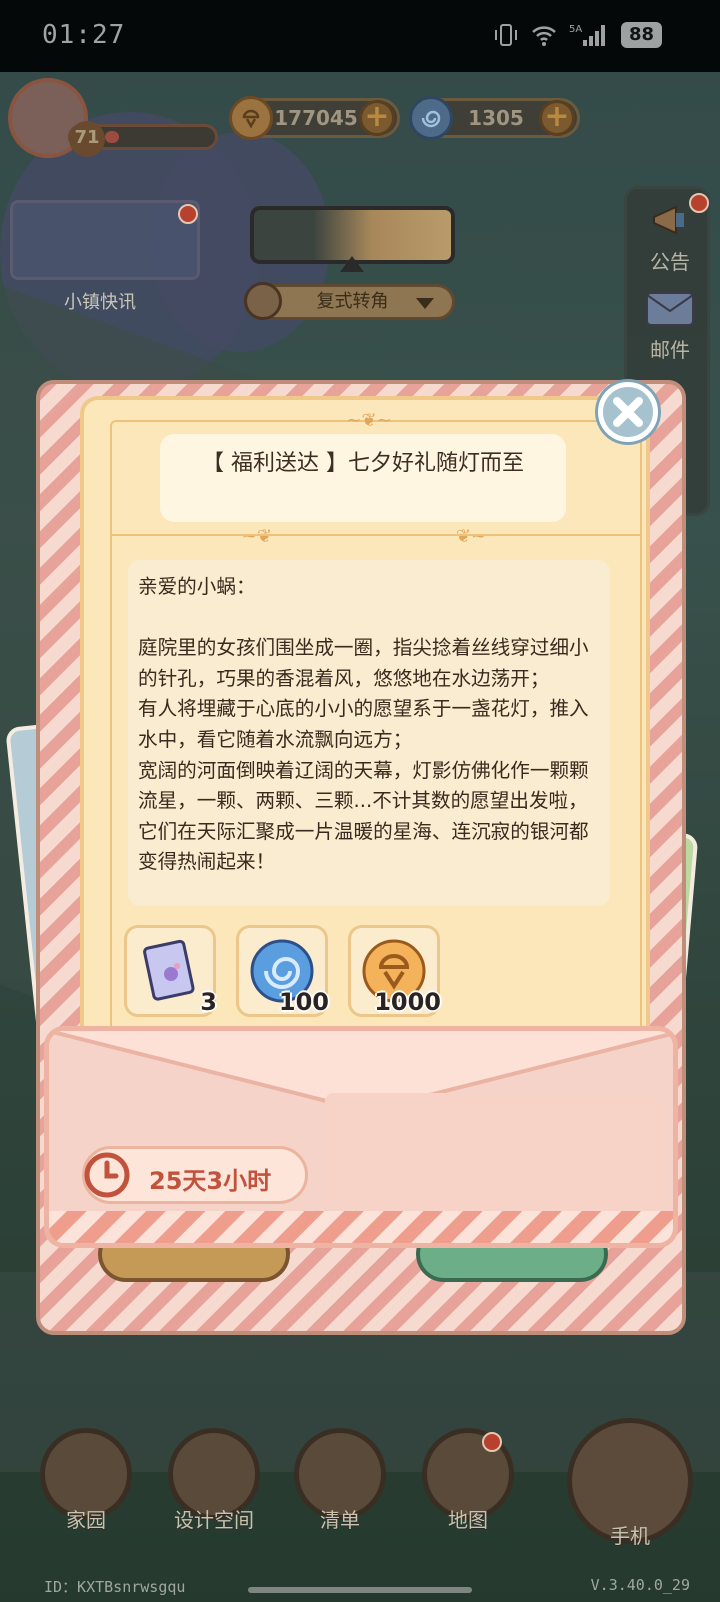 The image size is (720, 1602). What do you see at coordinates (360, 1590) in the screenshot?
I see `home-indicator` at bounding box center [360, 1590].